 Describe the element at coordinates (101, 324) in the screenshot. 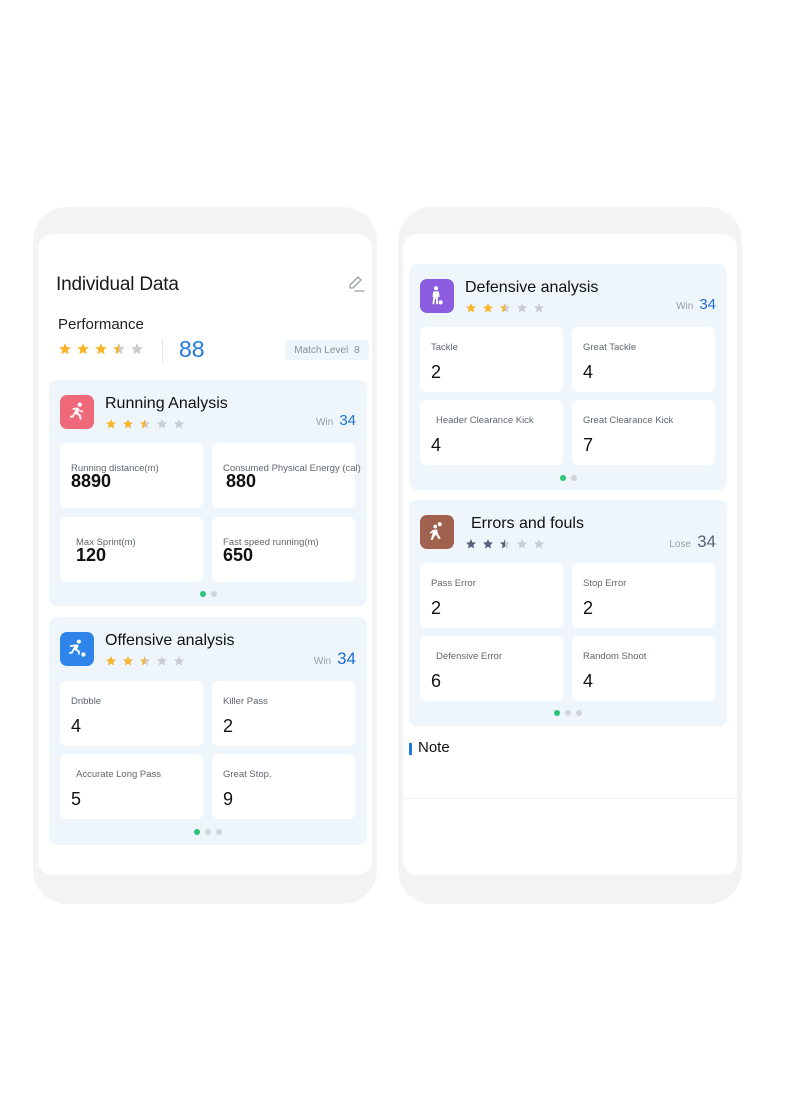

I see `performance-label: Performance` at that location.